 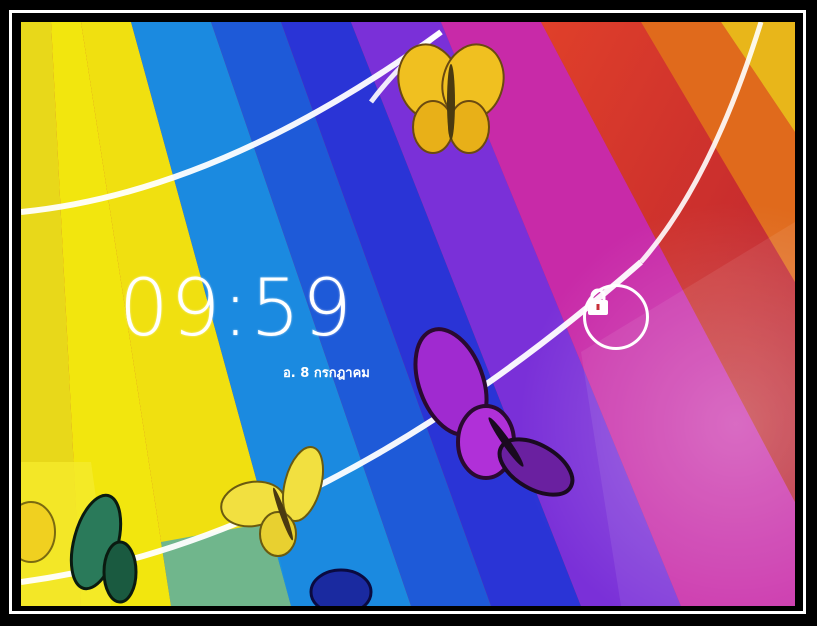 I want to click on lock-icon, so click(x=598, y=301).